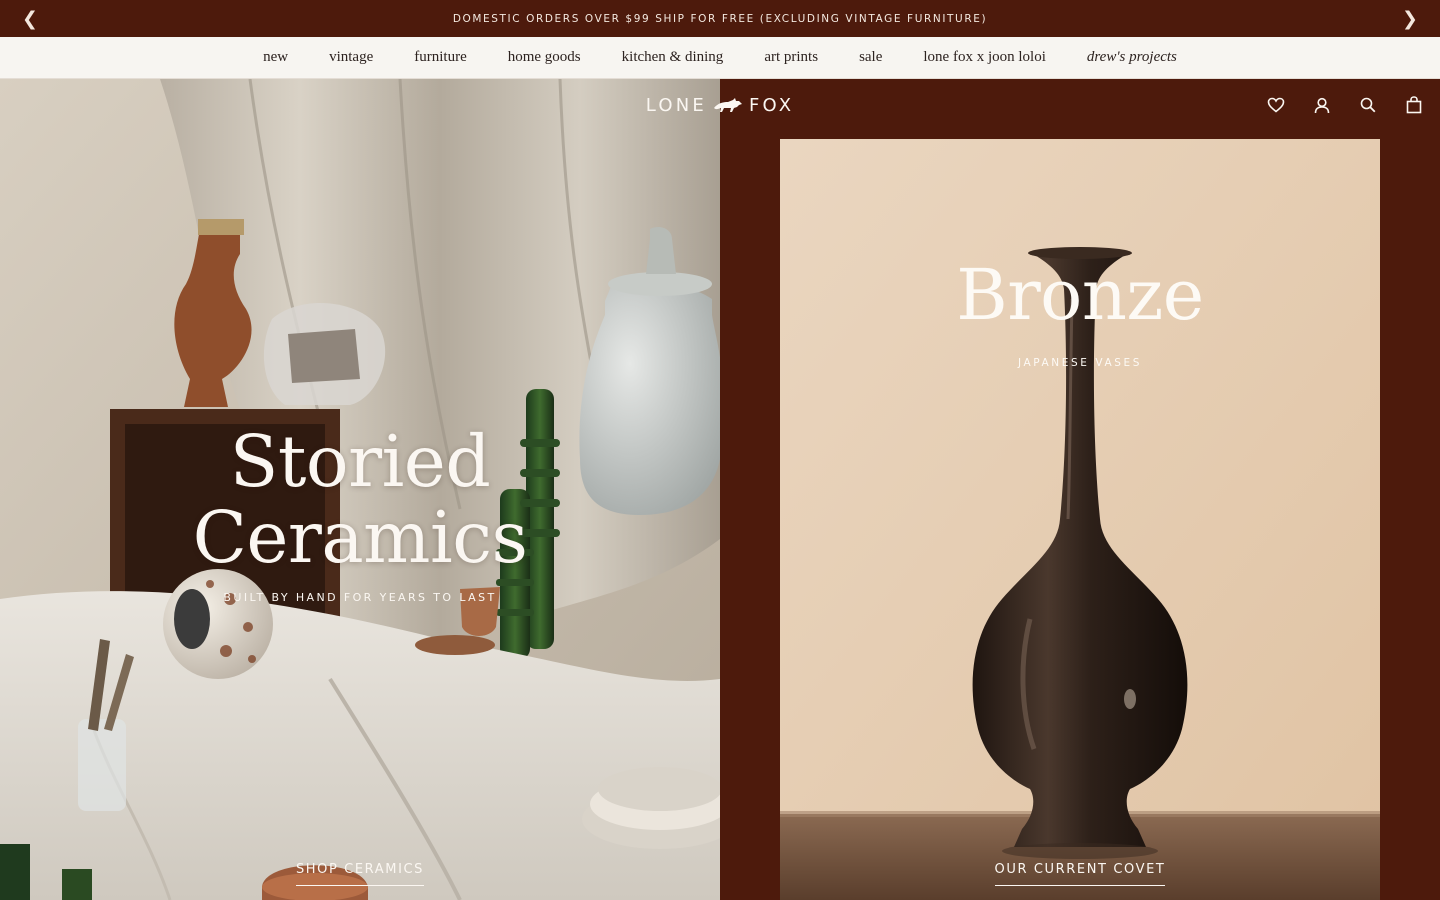  I want to click on nav-item-vintage: vintage, so click(351, 57).